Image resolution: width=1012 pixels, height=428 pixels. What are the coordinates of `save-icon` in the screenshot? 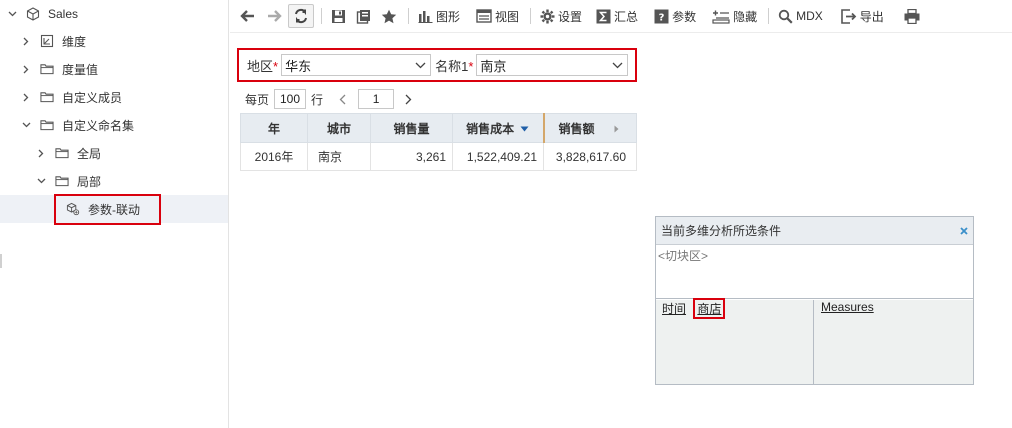 It's located at (338, 16).